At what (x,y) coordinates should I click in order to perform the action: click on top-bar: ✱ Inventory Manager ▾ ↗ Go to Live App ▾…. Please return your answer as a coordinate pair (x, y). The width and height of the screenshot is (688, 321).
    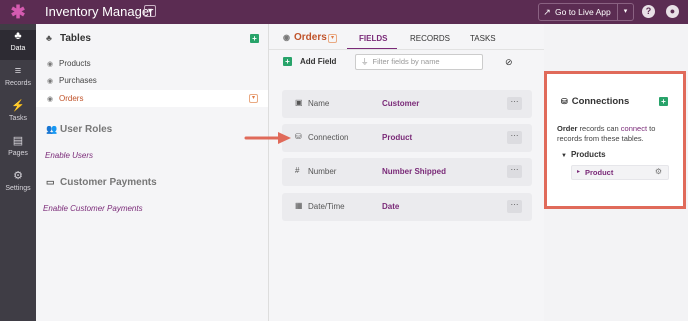
    Looking at the image, I should click on (344, 12).